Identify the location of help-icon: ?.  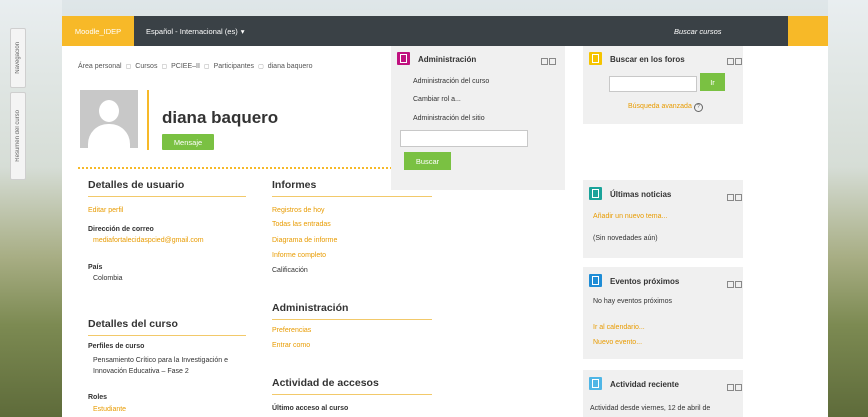
(698, 107).